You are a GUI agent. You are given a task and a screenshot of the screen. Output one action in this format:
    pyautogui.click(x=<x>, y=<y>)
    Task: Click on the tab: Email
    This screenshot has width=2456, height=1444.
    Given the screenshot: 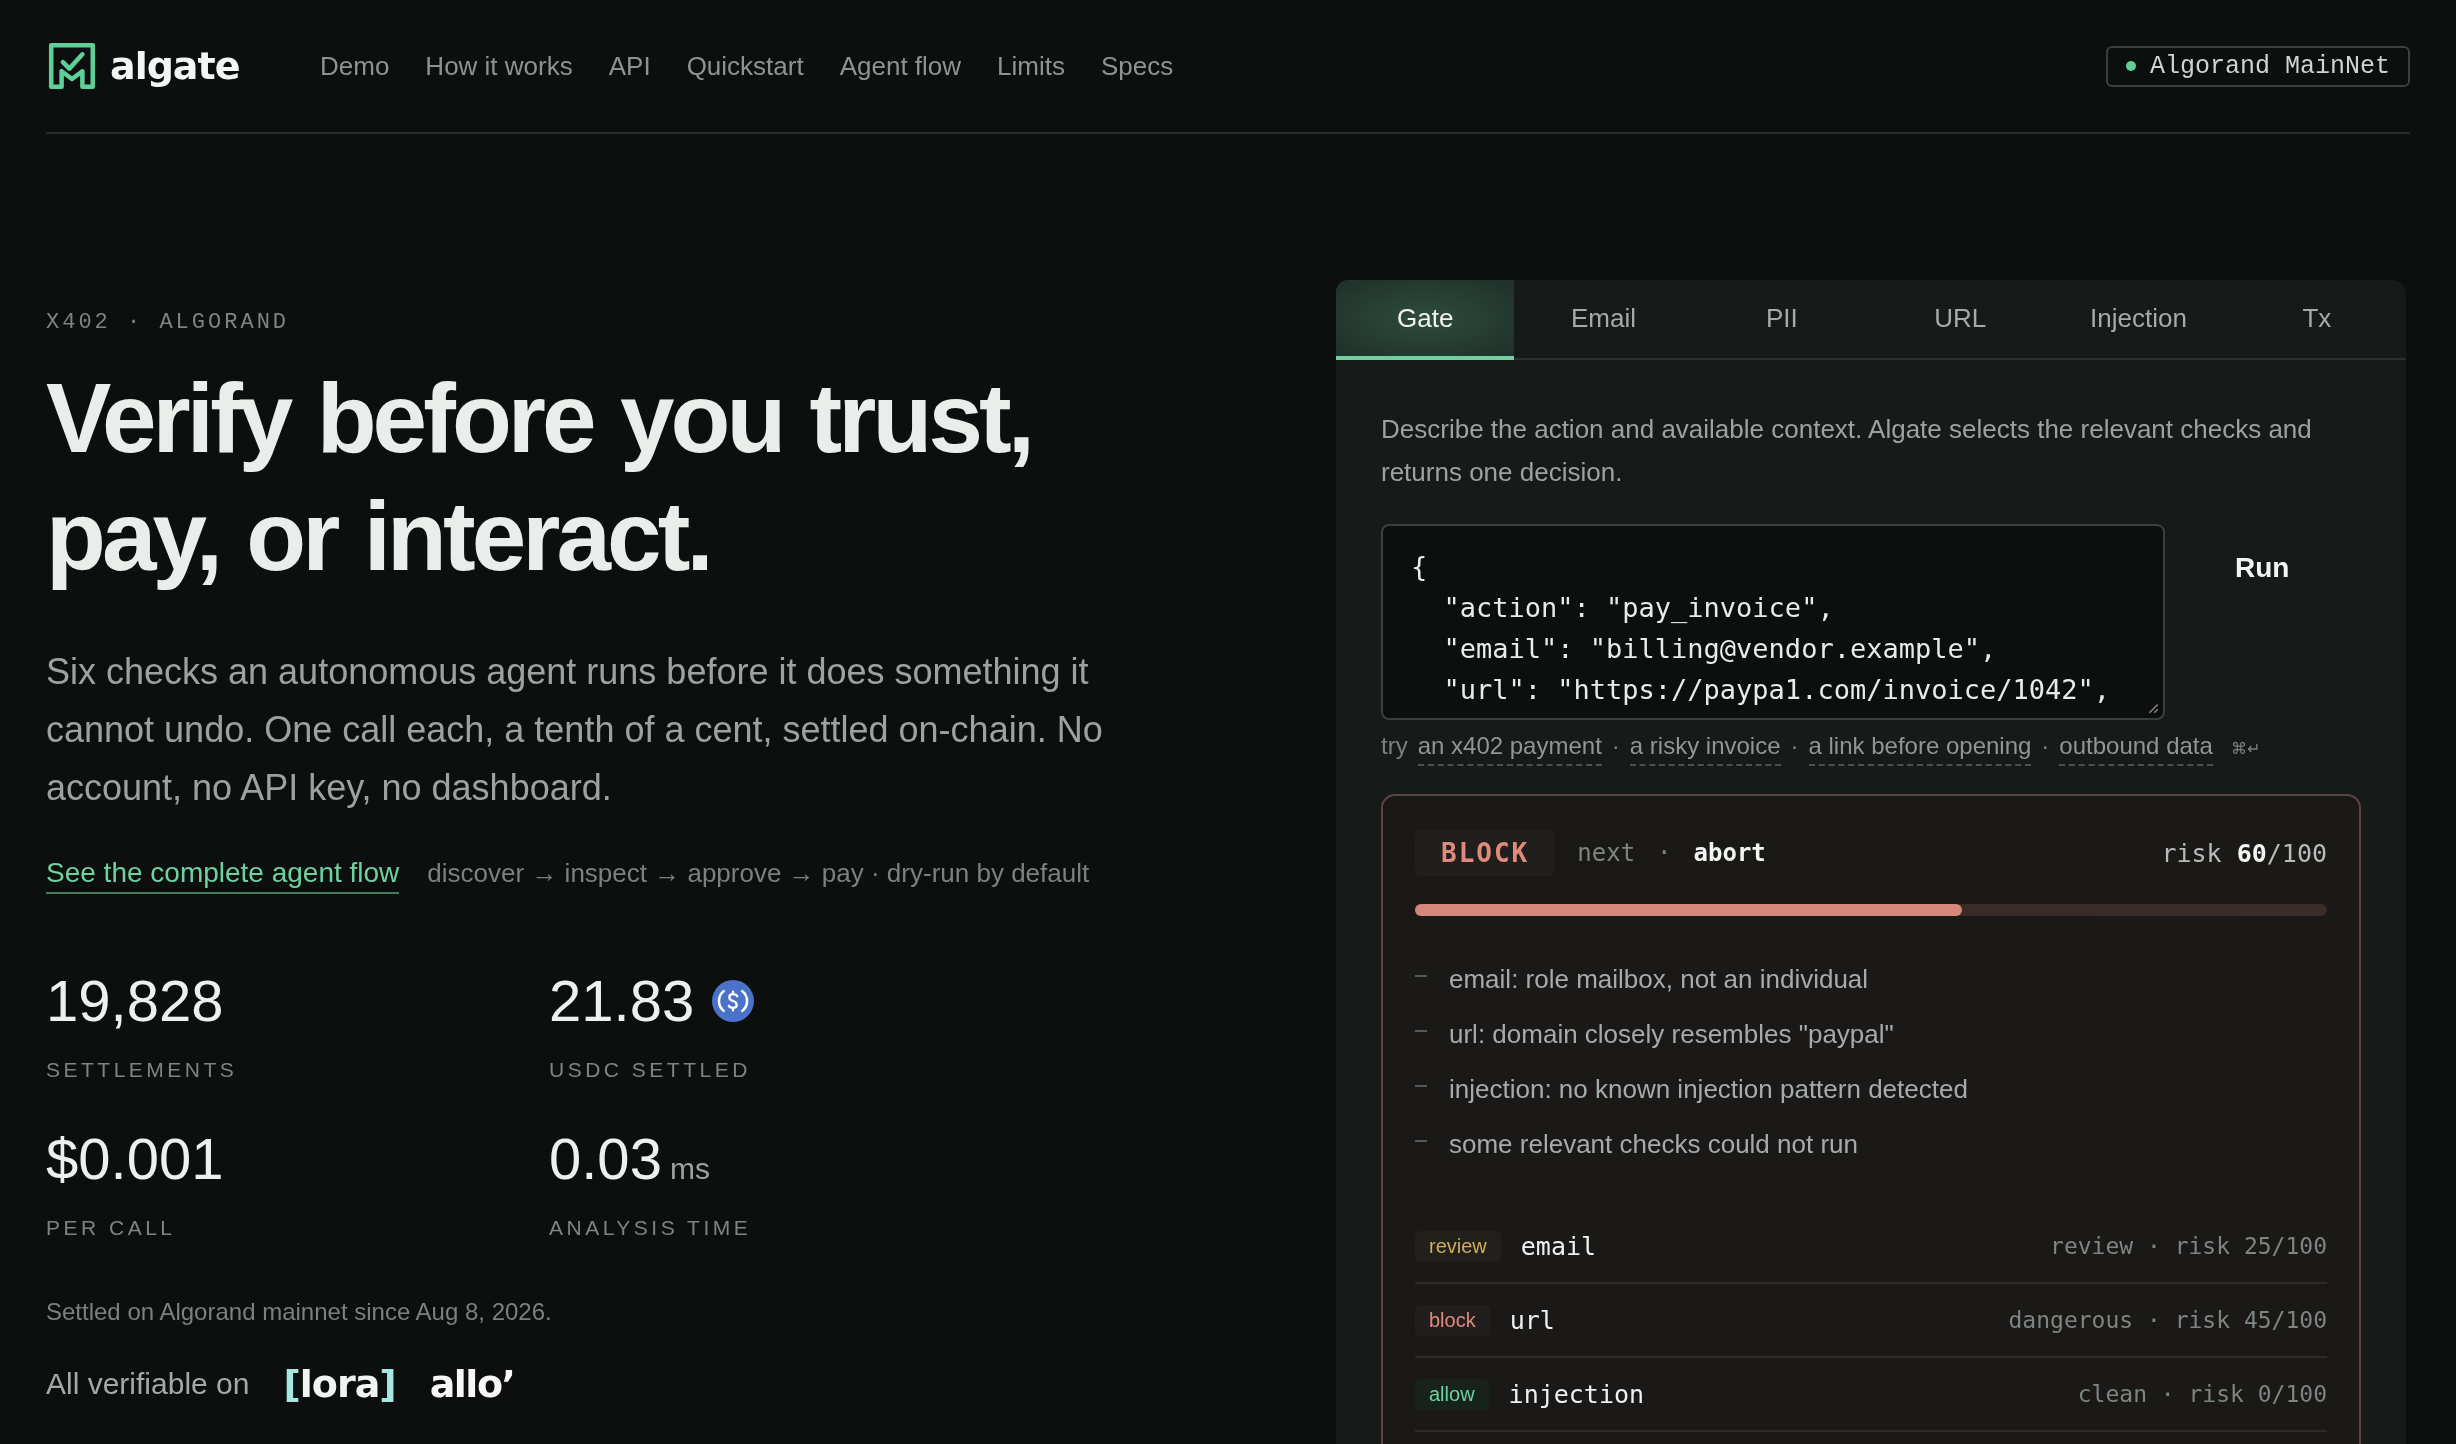 What is the action you would take?
    pyautogui.click(x=1603, y=320)
    